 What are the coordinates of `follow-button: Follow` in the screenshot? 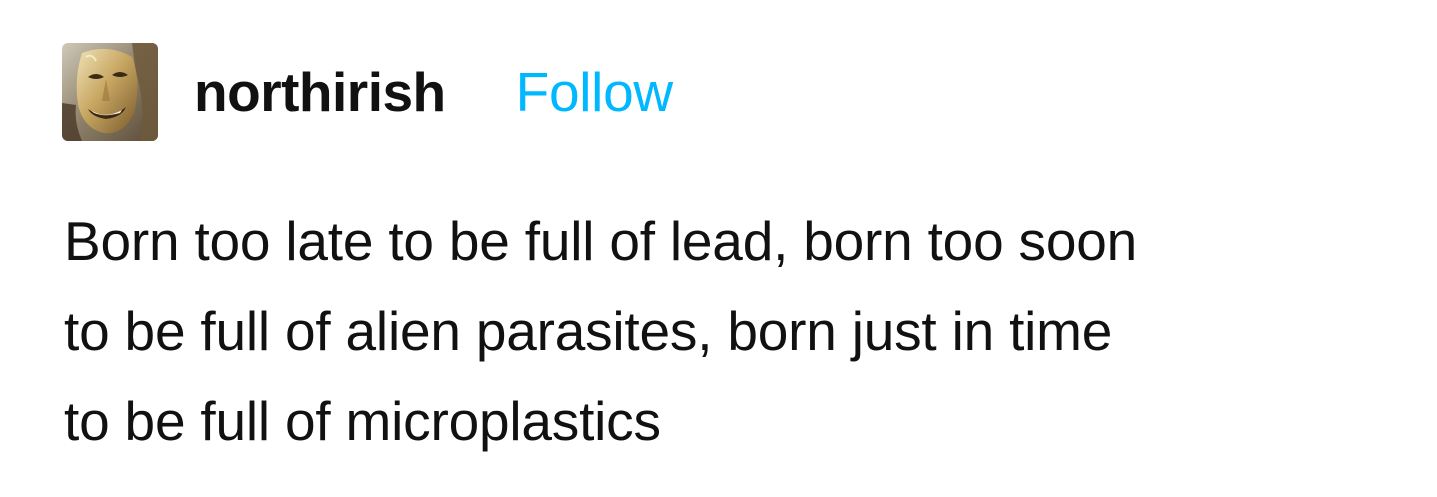 It's located at (594, 92).